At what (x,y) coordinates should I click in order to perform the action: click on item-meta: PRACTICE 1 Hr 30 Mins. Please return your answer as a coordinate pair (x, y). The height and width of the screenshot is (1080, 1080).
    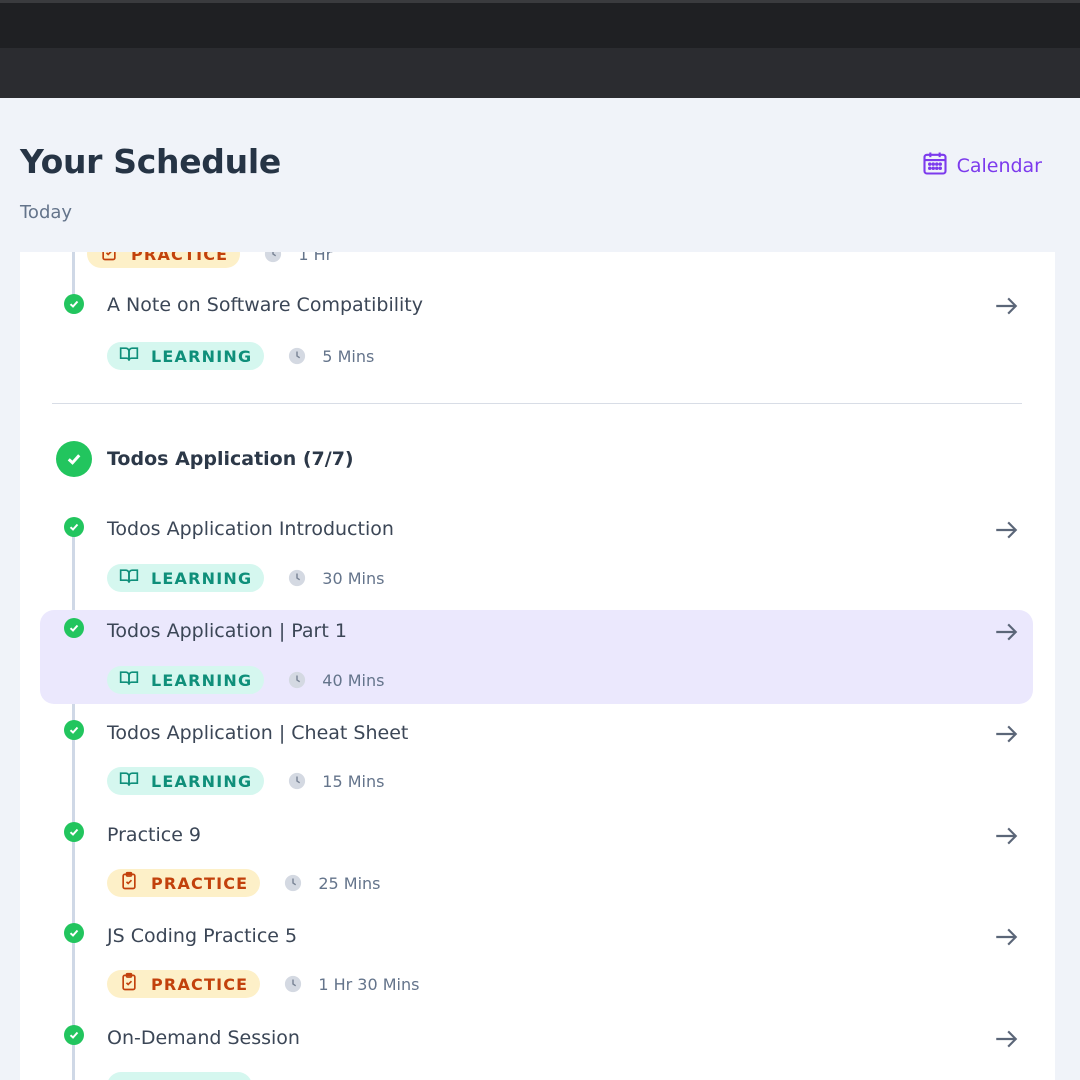
    Looking at the image, I should click on (263, 984).